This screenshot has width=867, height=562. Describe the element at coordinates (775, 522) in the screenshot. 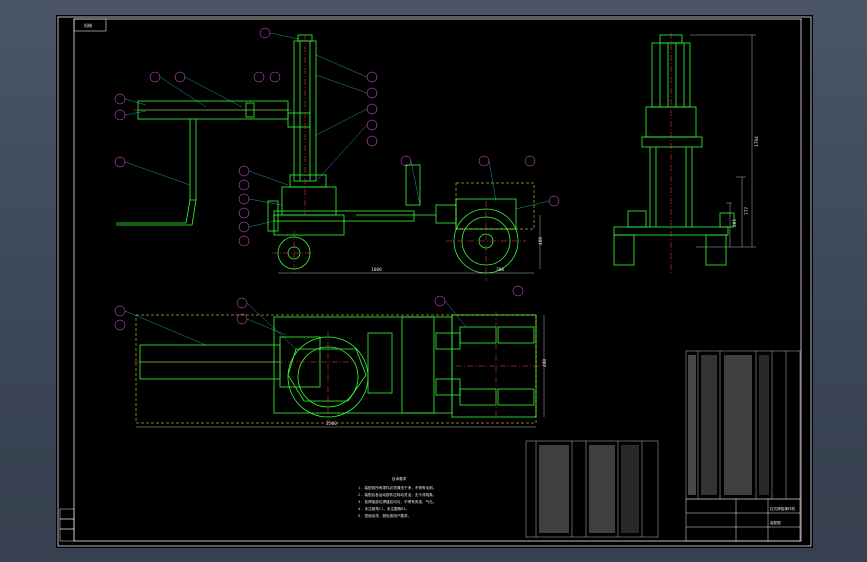

I see `title-block-drawing-no: 装配图` at that location.